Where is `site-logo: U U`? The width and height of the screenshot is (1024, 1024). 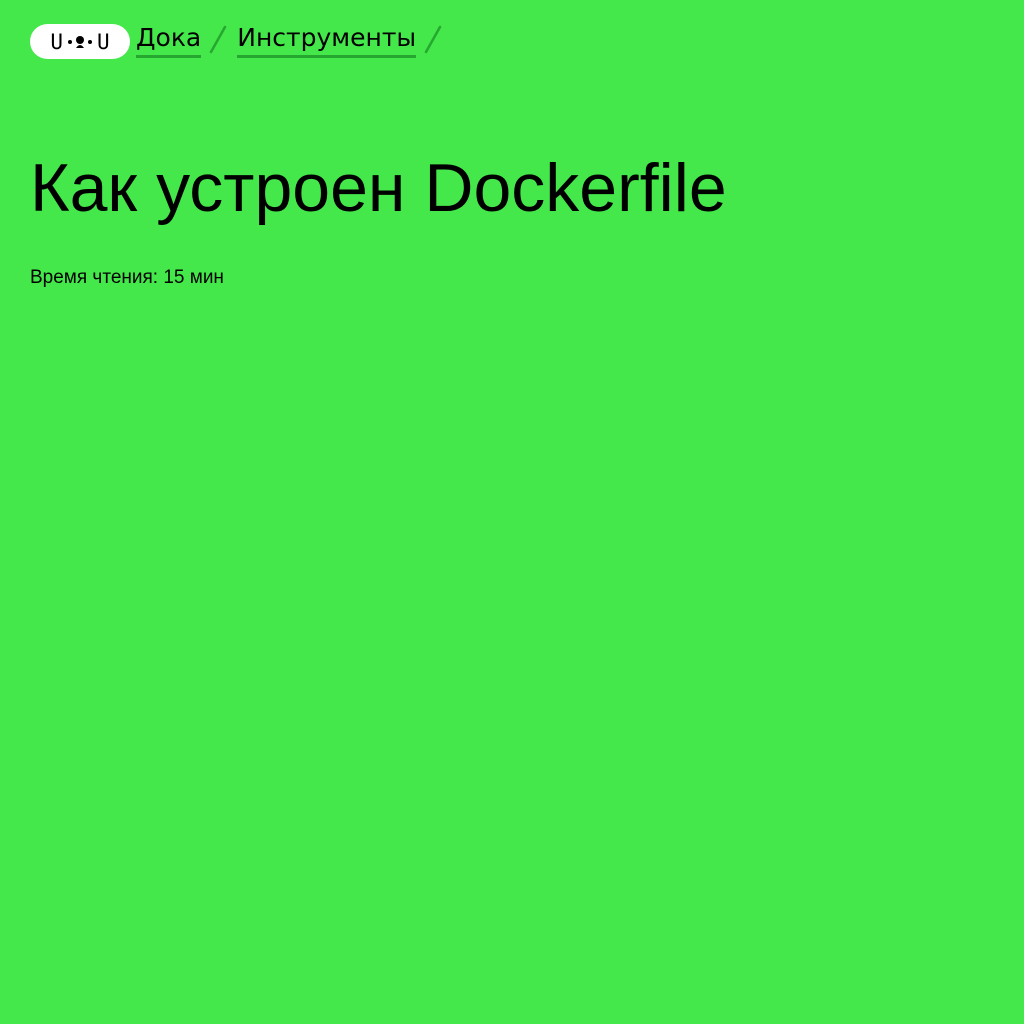
site-logo: U U is located at coordinates (80, 41).